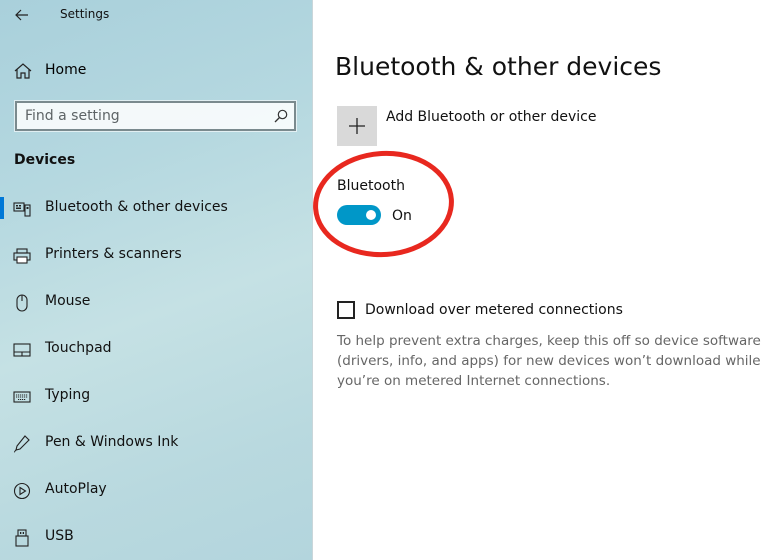 The width and height of the screenshot is (782, 560). Describe the element at coordinates (22, 350) in the screenshot. I see `touchpad-icon` at that location.